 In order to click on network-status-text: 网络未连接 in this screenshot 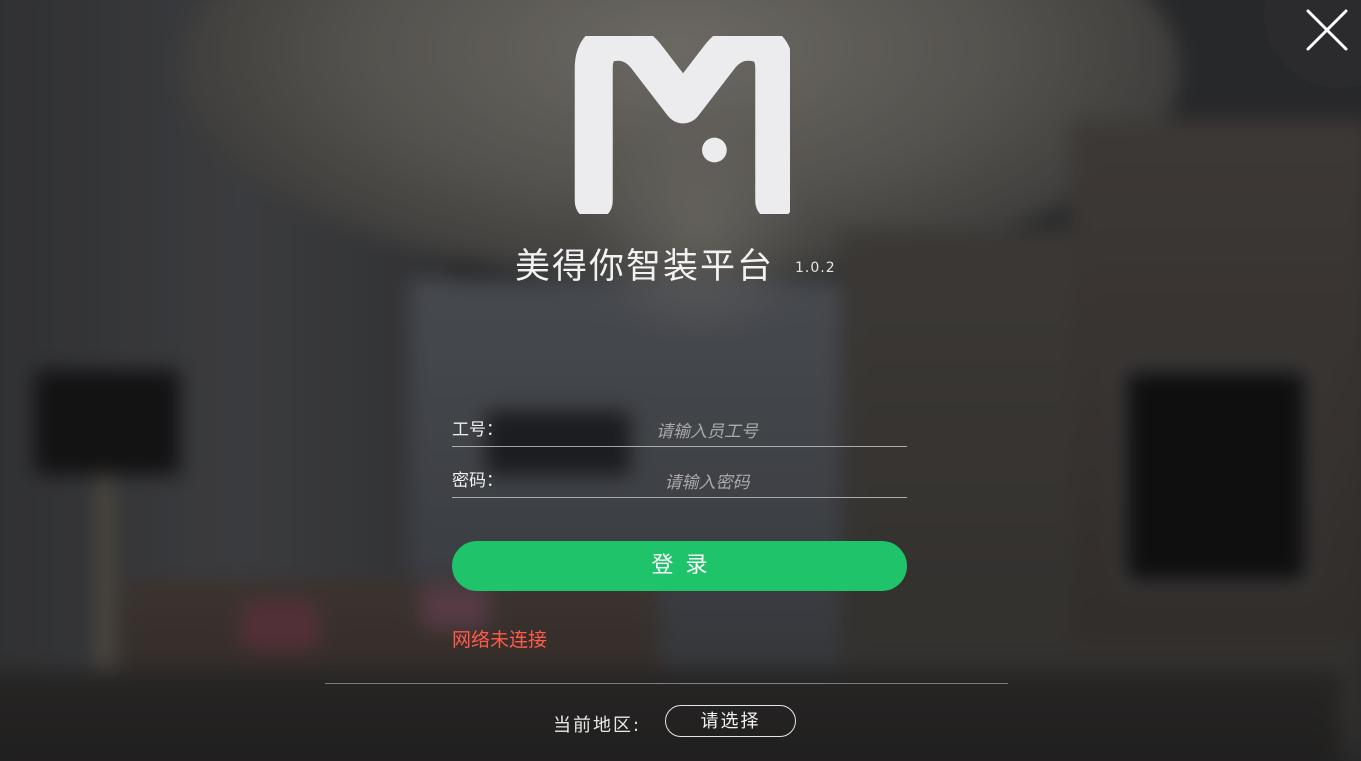, I will do `click(500, 640)`.